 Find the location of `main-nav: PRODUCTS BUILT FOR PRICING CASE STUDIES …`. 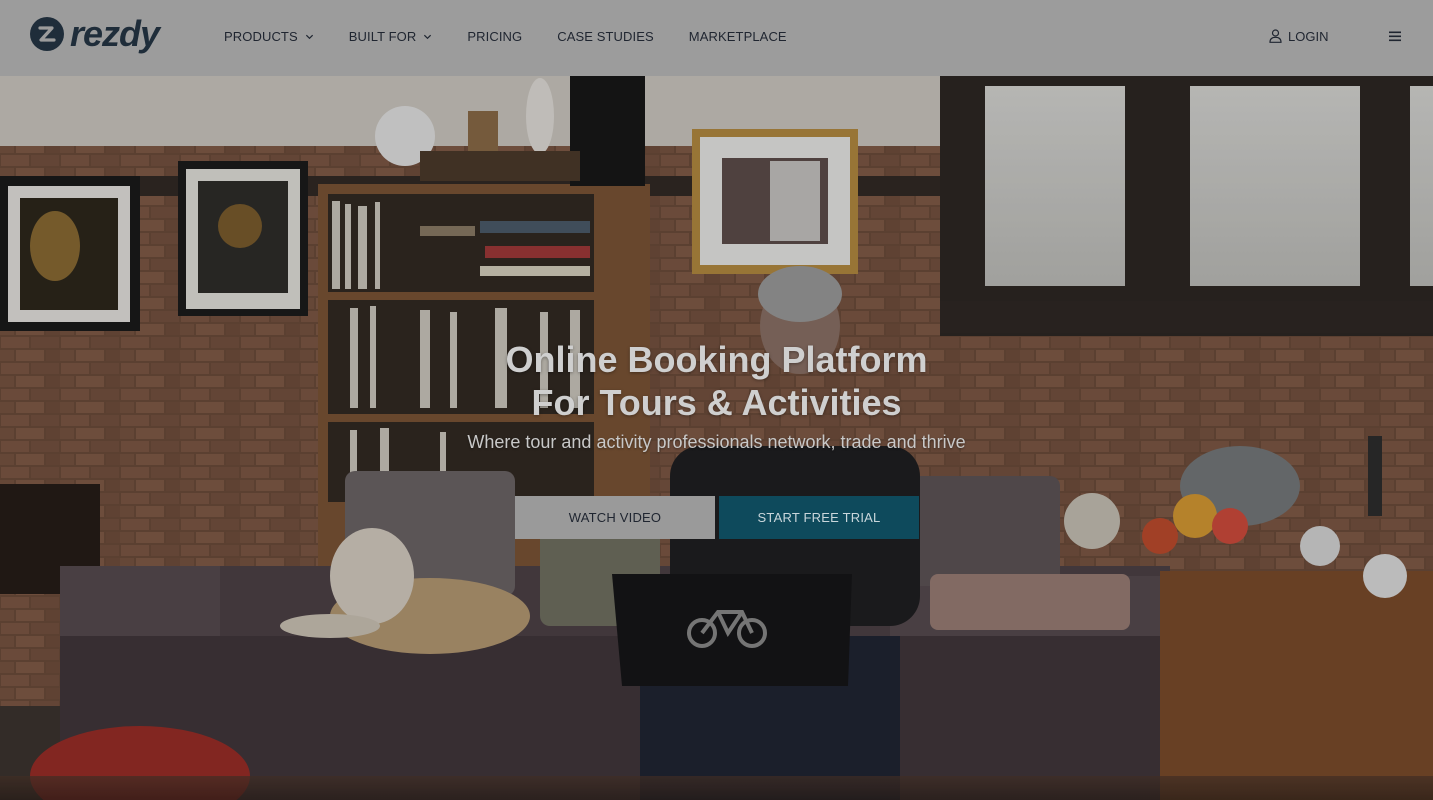

main-nav: PRODUCTS BUILT FOR PRICING CASE STUDIES … is located at coordinates (523, 36).